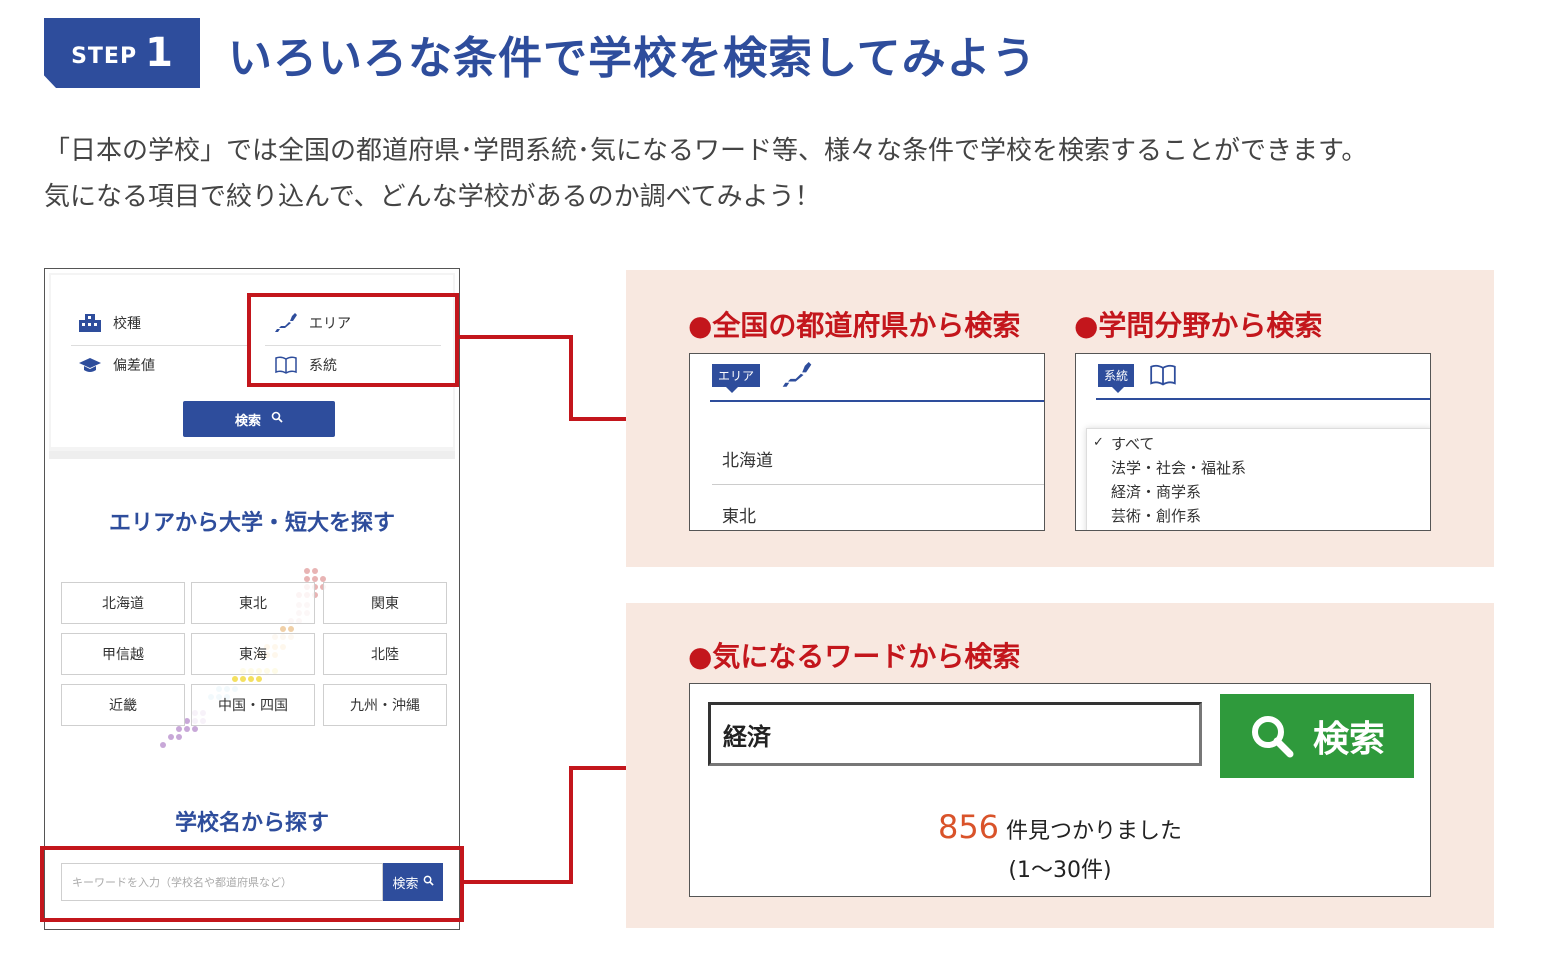  Describe the element at coordinates (253, 705) in the screenshot. I see `region-button-chugoku-shikoku: 中国・四国` at that location.